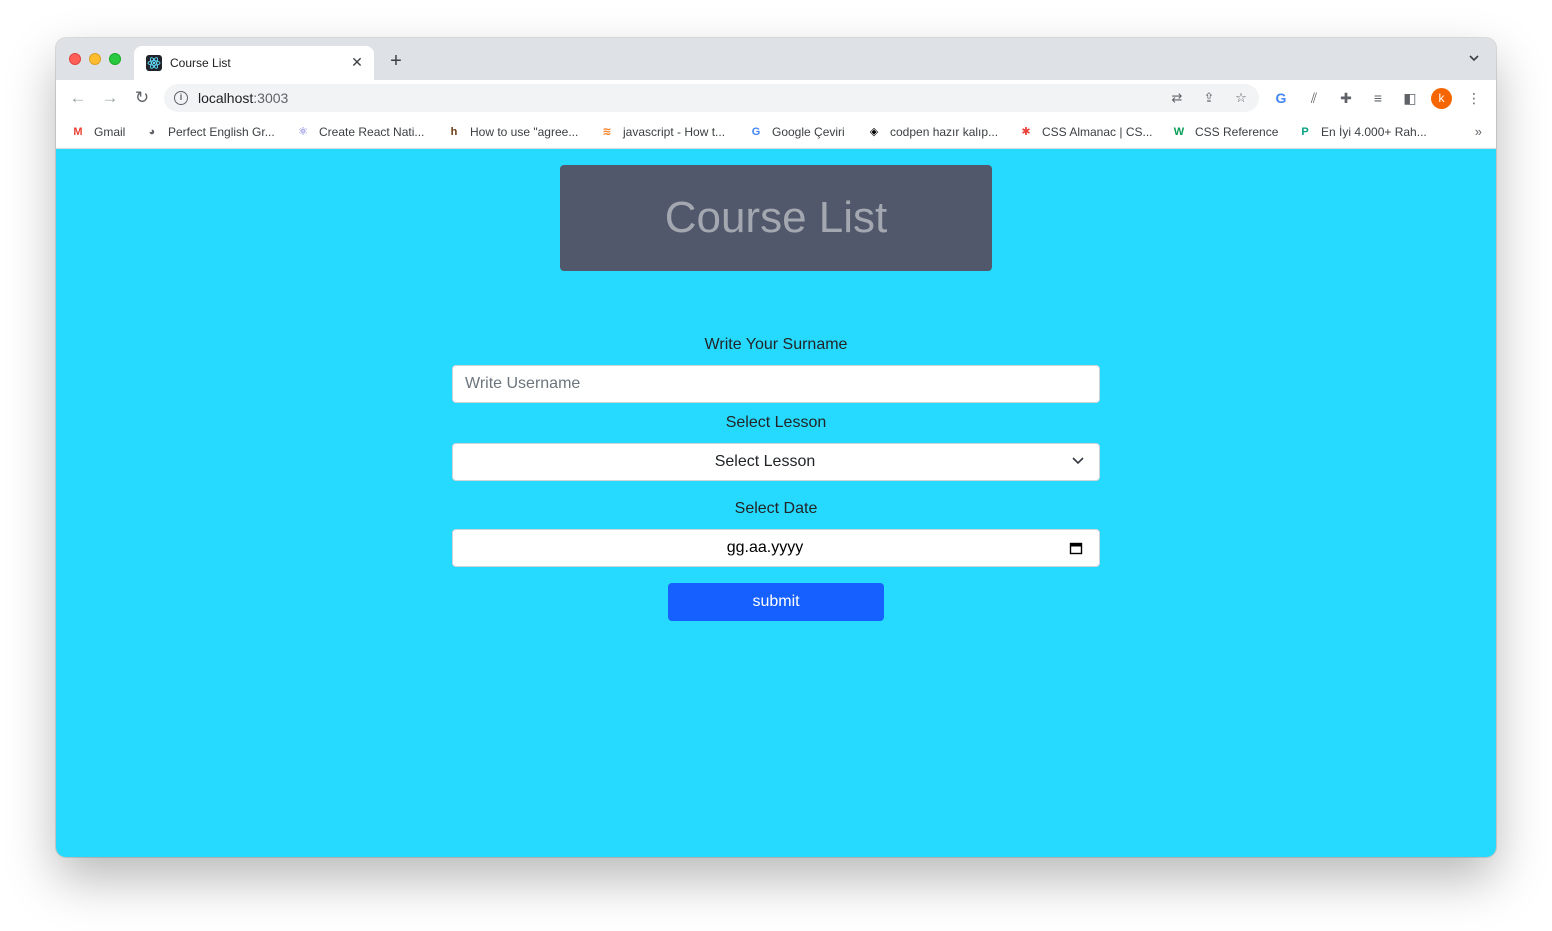 This screenshot has height=931, width=1552. I want to click on google-translate-extension-icon: G, so click(1281, 98).